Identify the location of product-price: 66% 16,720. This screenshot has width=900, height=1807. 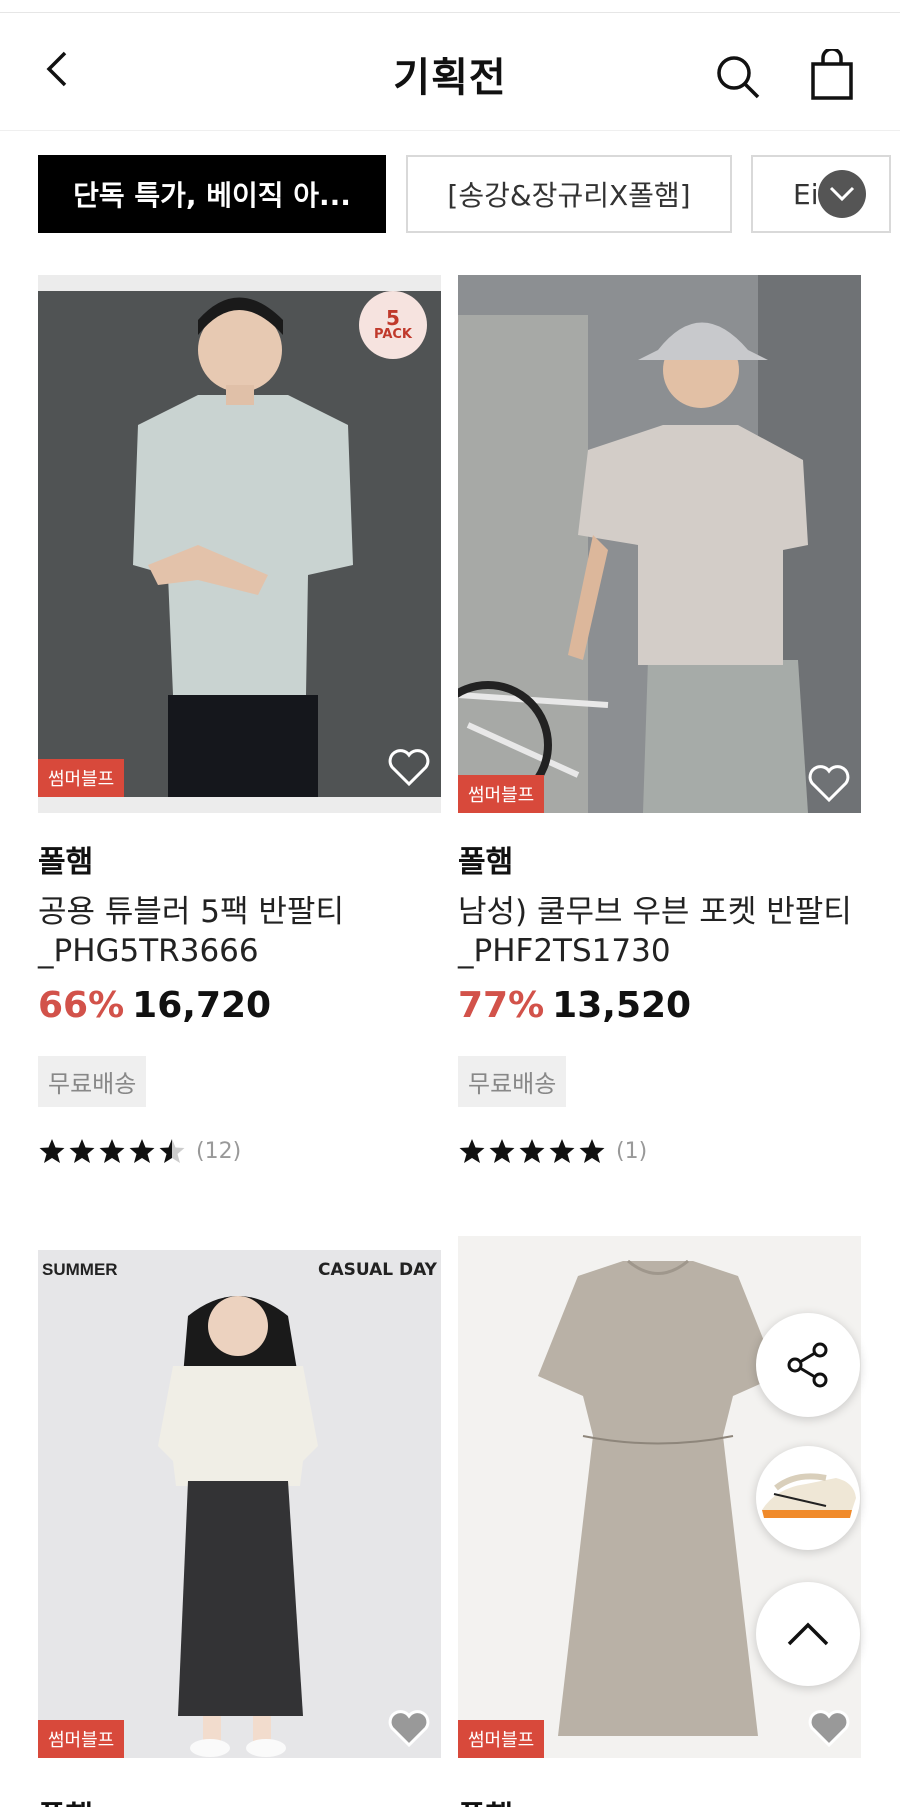
(239, 1005).